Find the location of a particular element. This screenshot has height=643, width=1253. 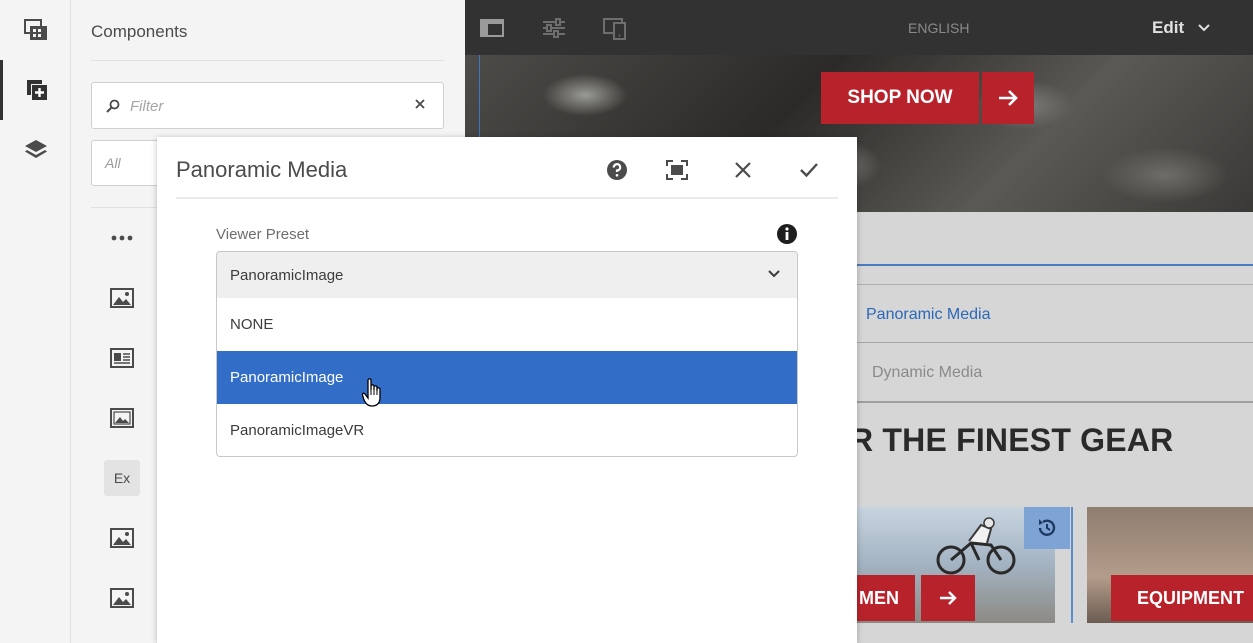

viewer-preset-select: PanoramicImage is located at coordinates (507, 275).